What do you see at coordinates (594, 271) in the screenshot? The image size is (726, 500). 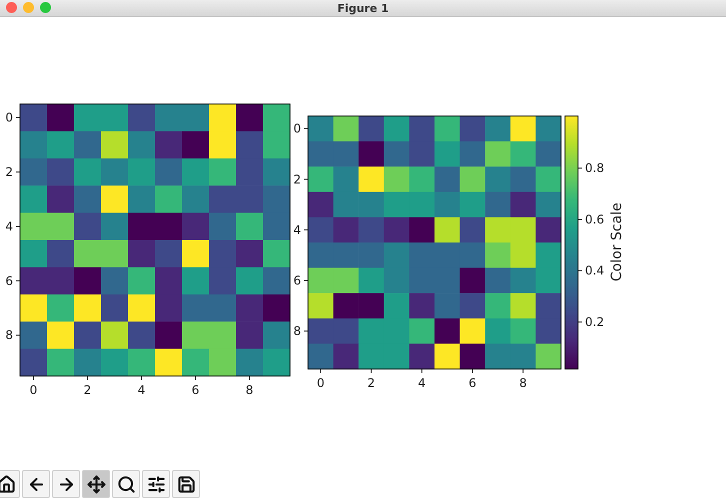 I see `colorbar-tick-label: 0.4` at bounding box center [594, 271].